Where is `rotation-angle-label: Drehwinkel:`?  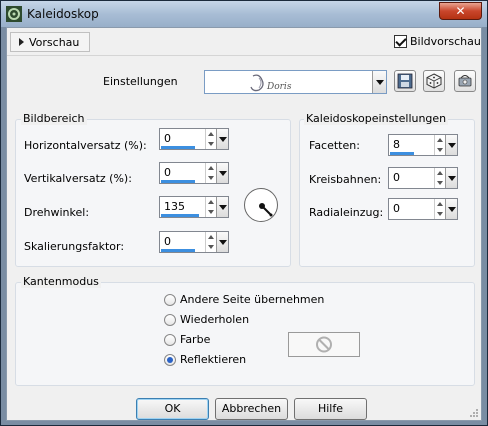
rotation-angle-label: Drehwinkel: is located at coordinates (57, 212).